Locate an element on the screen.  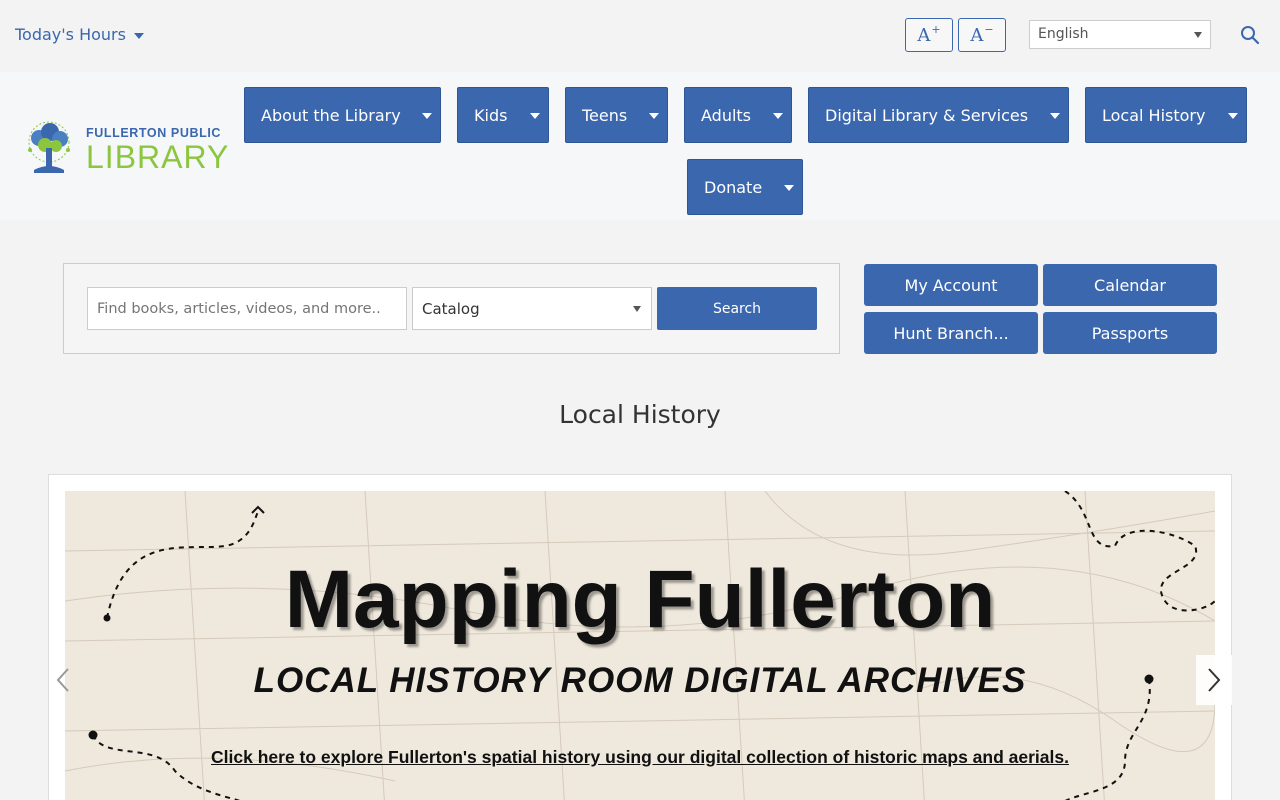
carousel-prev-button is located at coordinates (63, 680).